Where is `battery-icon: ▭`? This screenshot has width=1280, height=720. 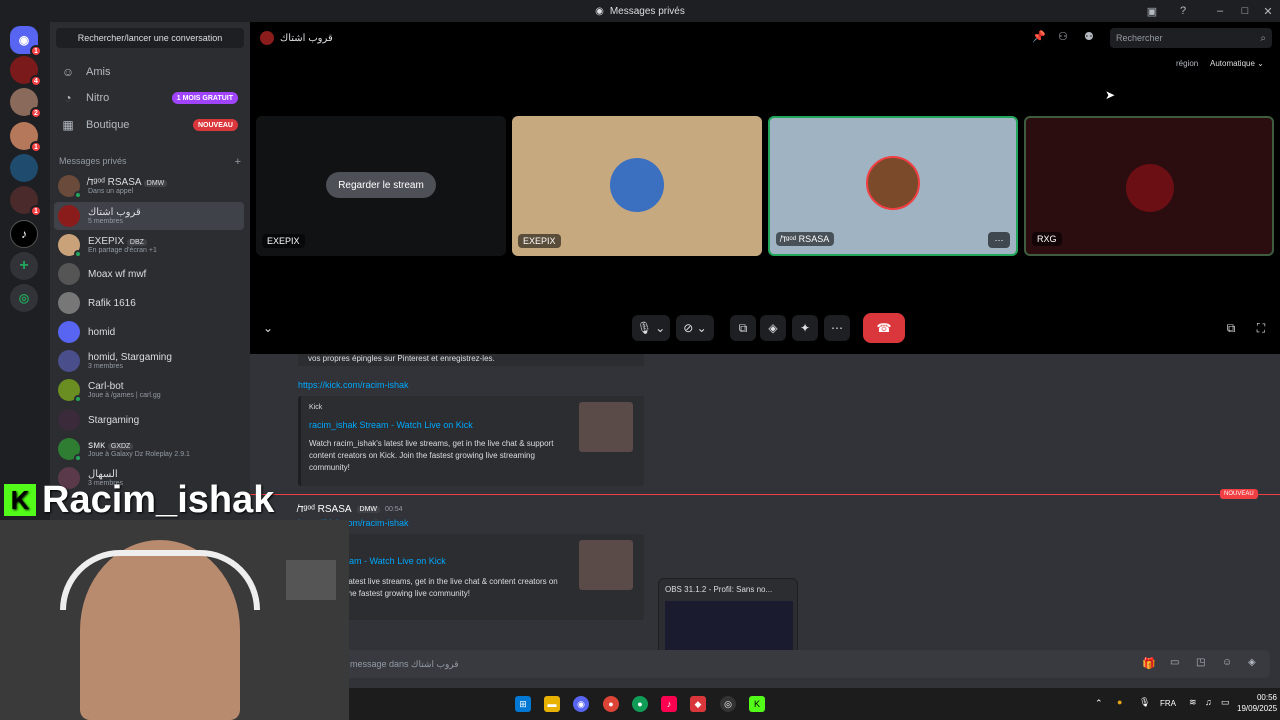
battery-icon: ▭ is located at coordinates (1225, 702).